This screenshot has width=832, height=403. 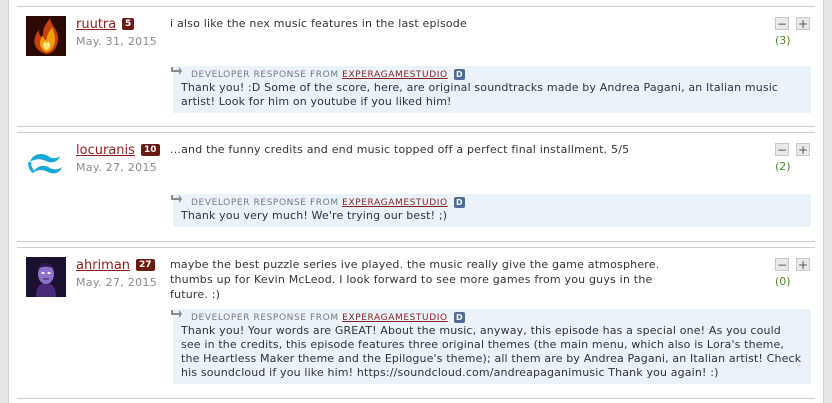 I want to click on vote-score: (2), so click(x=783, y=166).